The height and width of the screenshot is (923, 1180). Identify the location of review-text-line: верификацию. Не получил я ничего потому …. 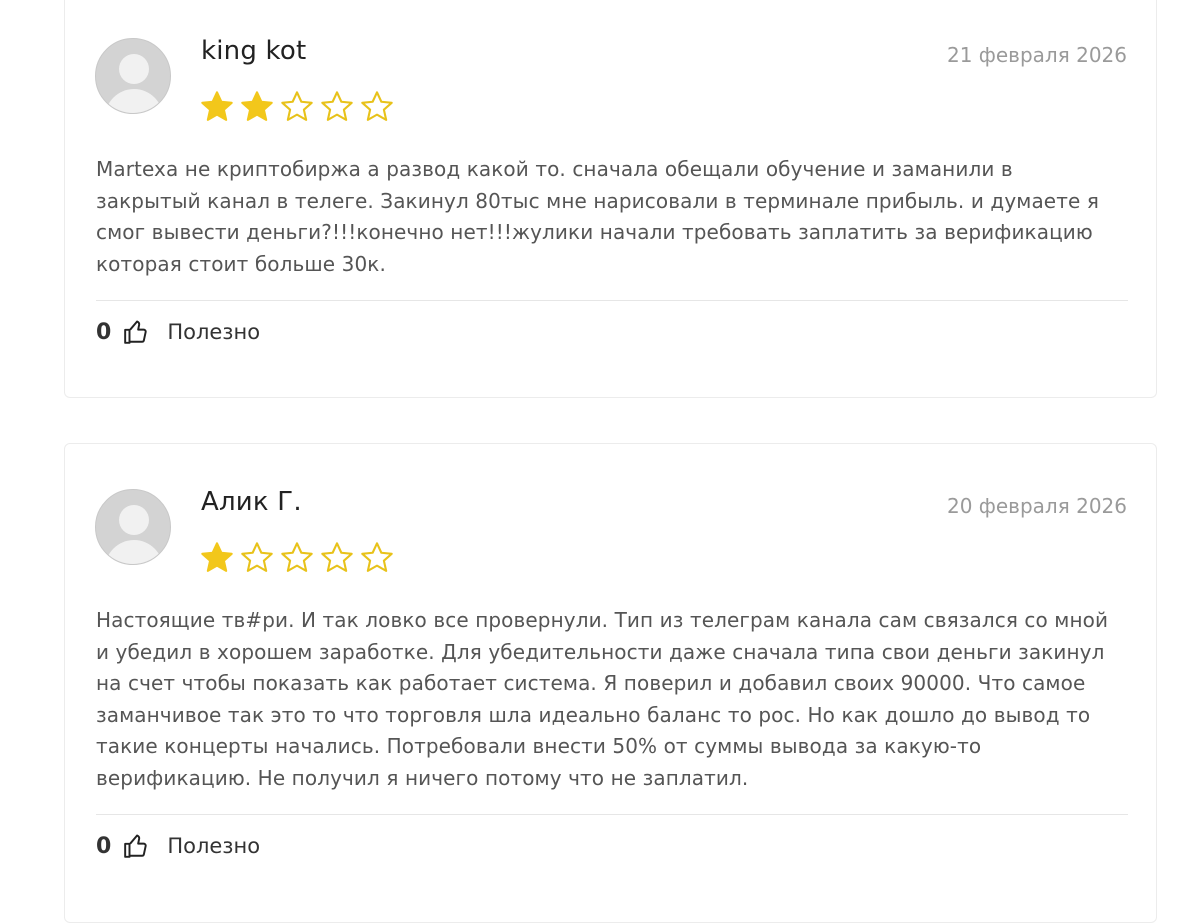
(422, 777).